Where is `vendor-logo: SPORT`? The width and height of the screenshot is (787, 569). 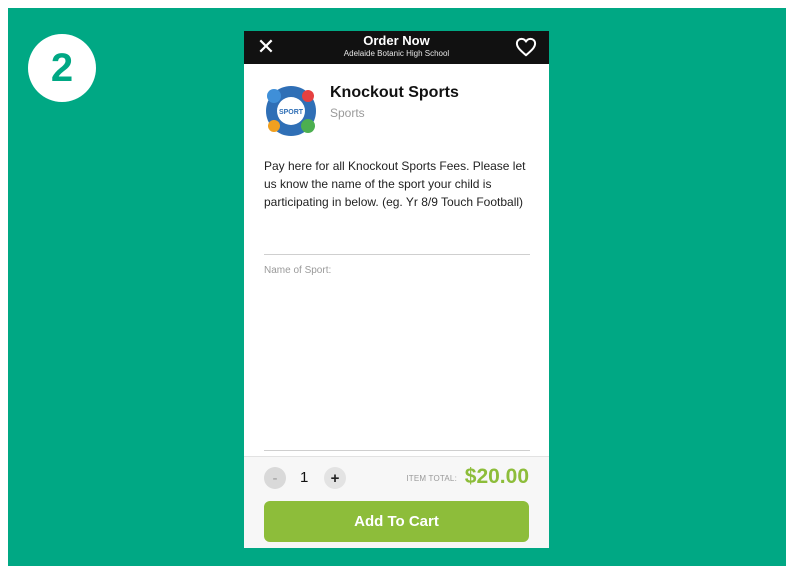 vendor-logo: SPORT is located at coordinates (291, 111).